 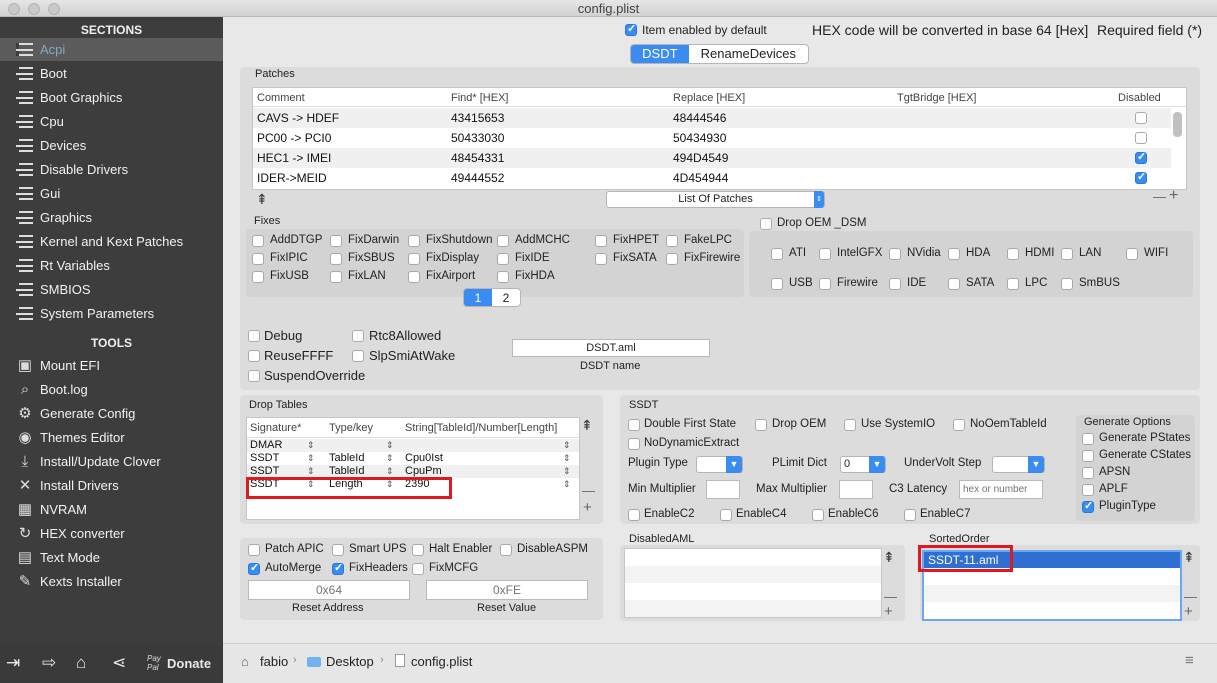 I want to click on reset-address-field, so click(x=329, y=590).